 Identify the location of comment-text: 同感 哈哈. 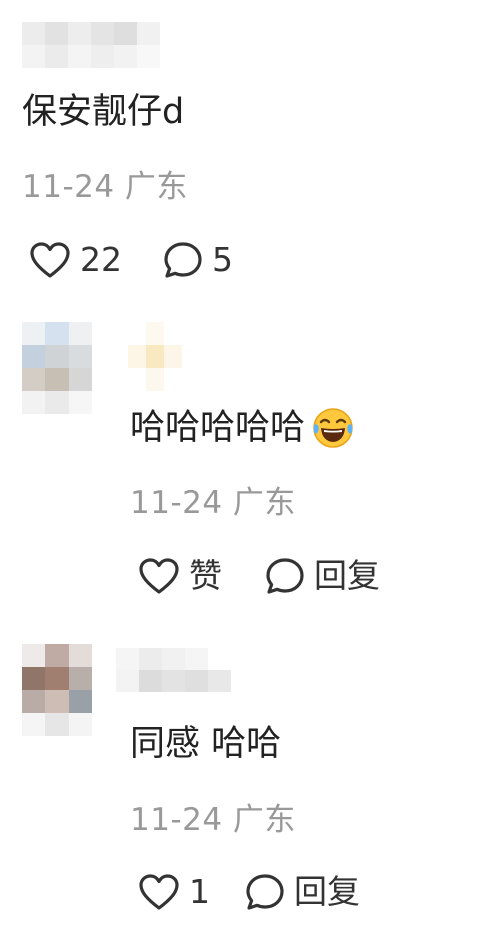
(205, 744).